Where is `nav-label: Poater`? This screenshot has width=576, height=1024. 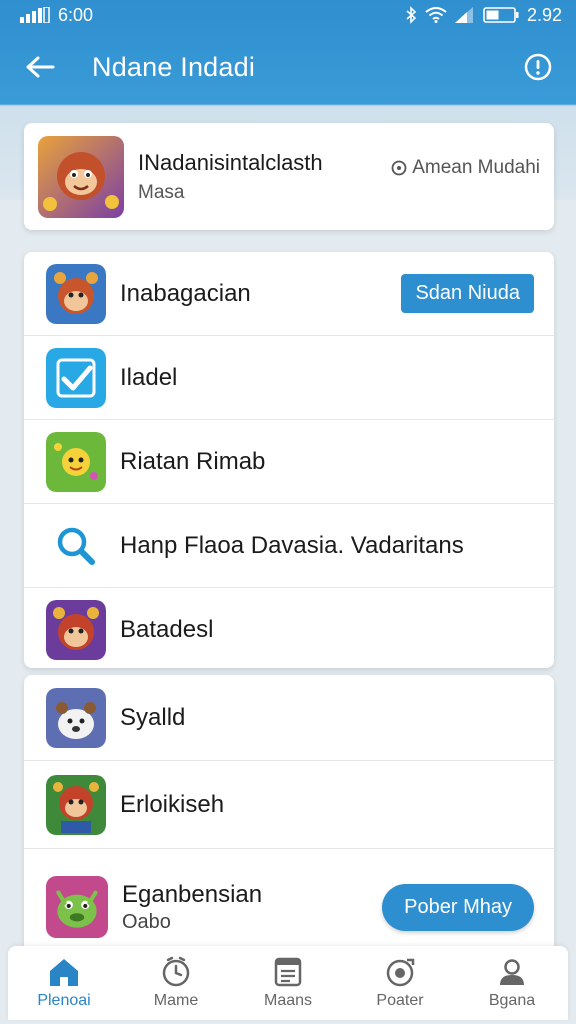
nav-label: Poater is located at coordinates (400, 1000).